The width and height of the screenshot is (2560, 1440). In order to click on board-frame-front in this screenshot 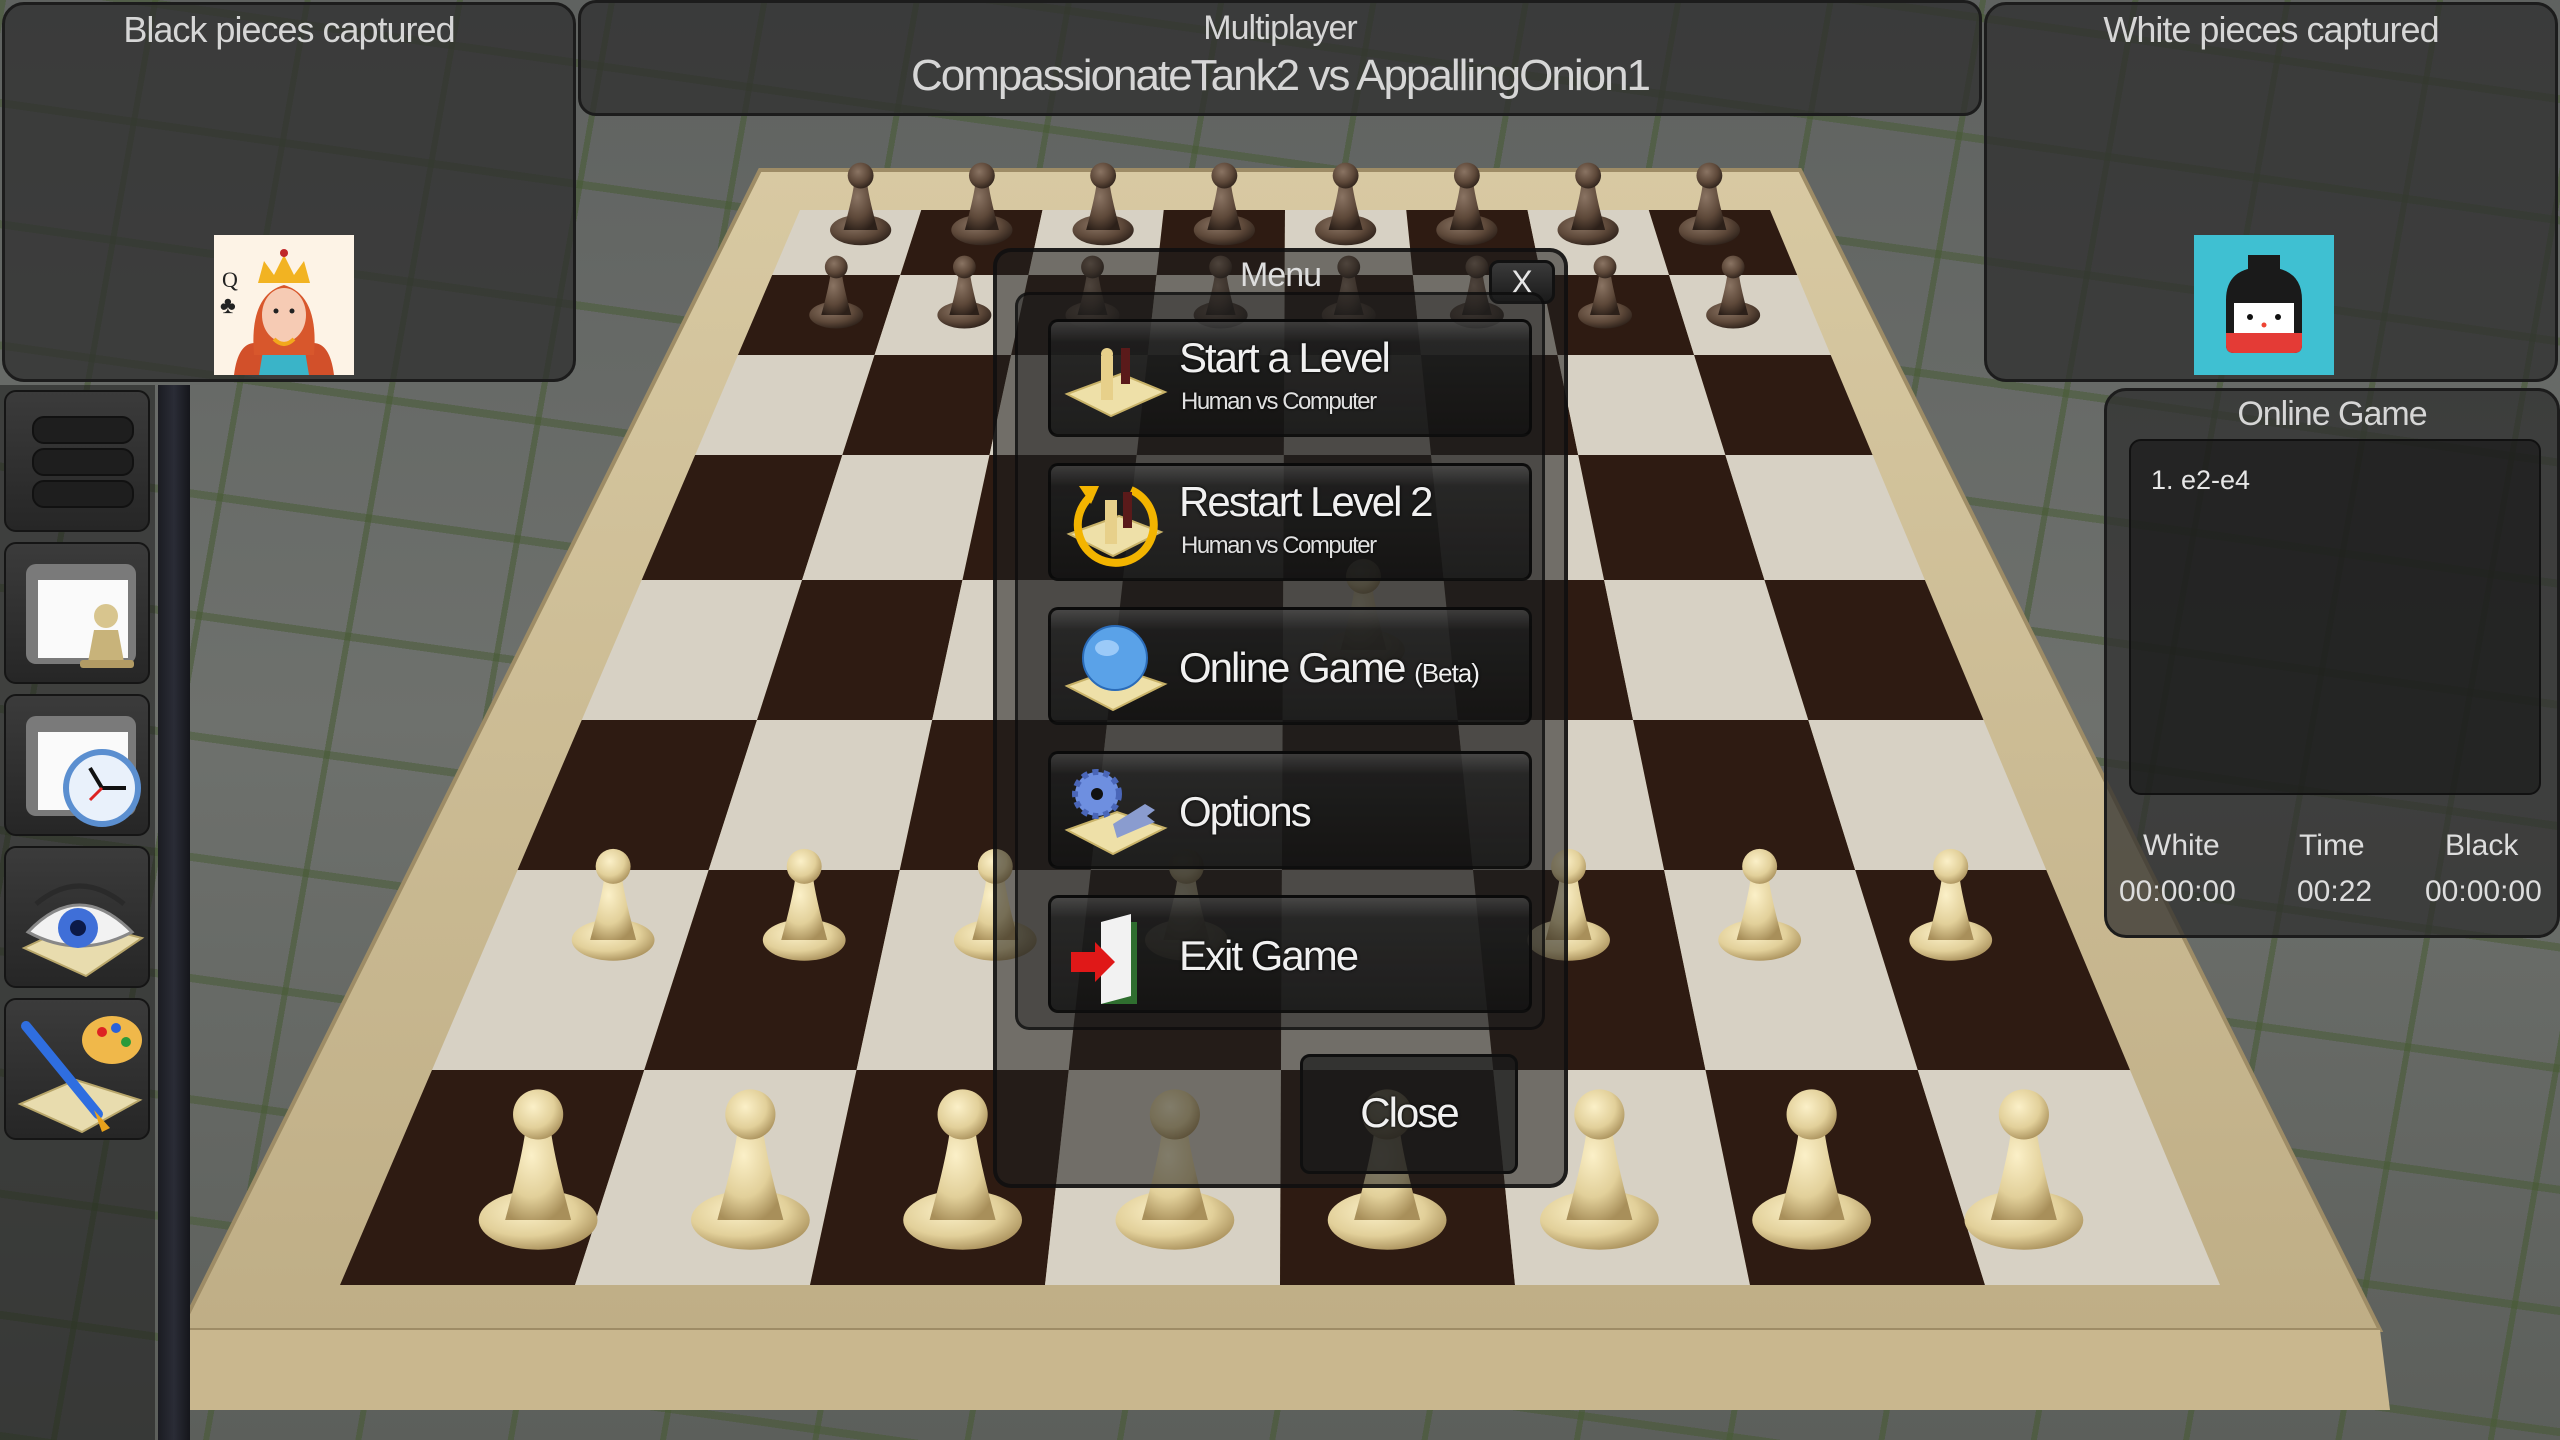, I will do `click(1280, 1370)`.